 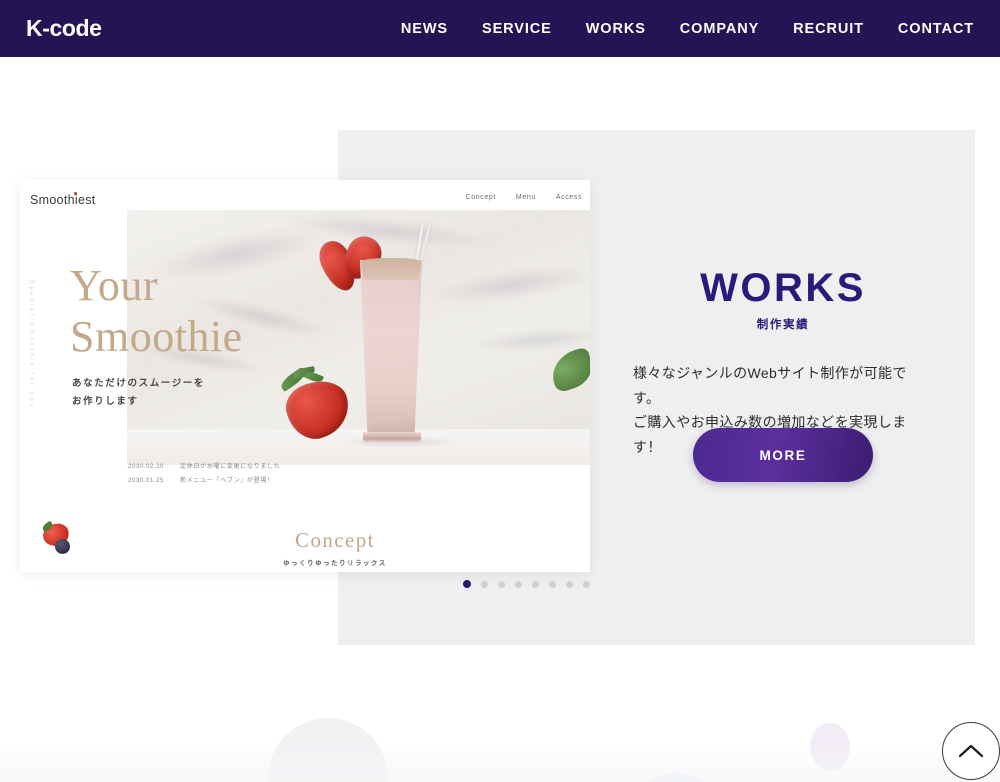 What do you see at coordinates (719, 29) in the screenshot?
I see `nav-item-company: COMPANY` at bounding box center [719, 29].